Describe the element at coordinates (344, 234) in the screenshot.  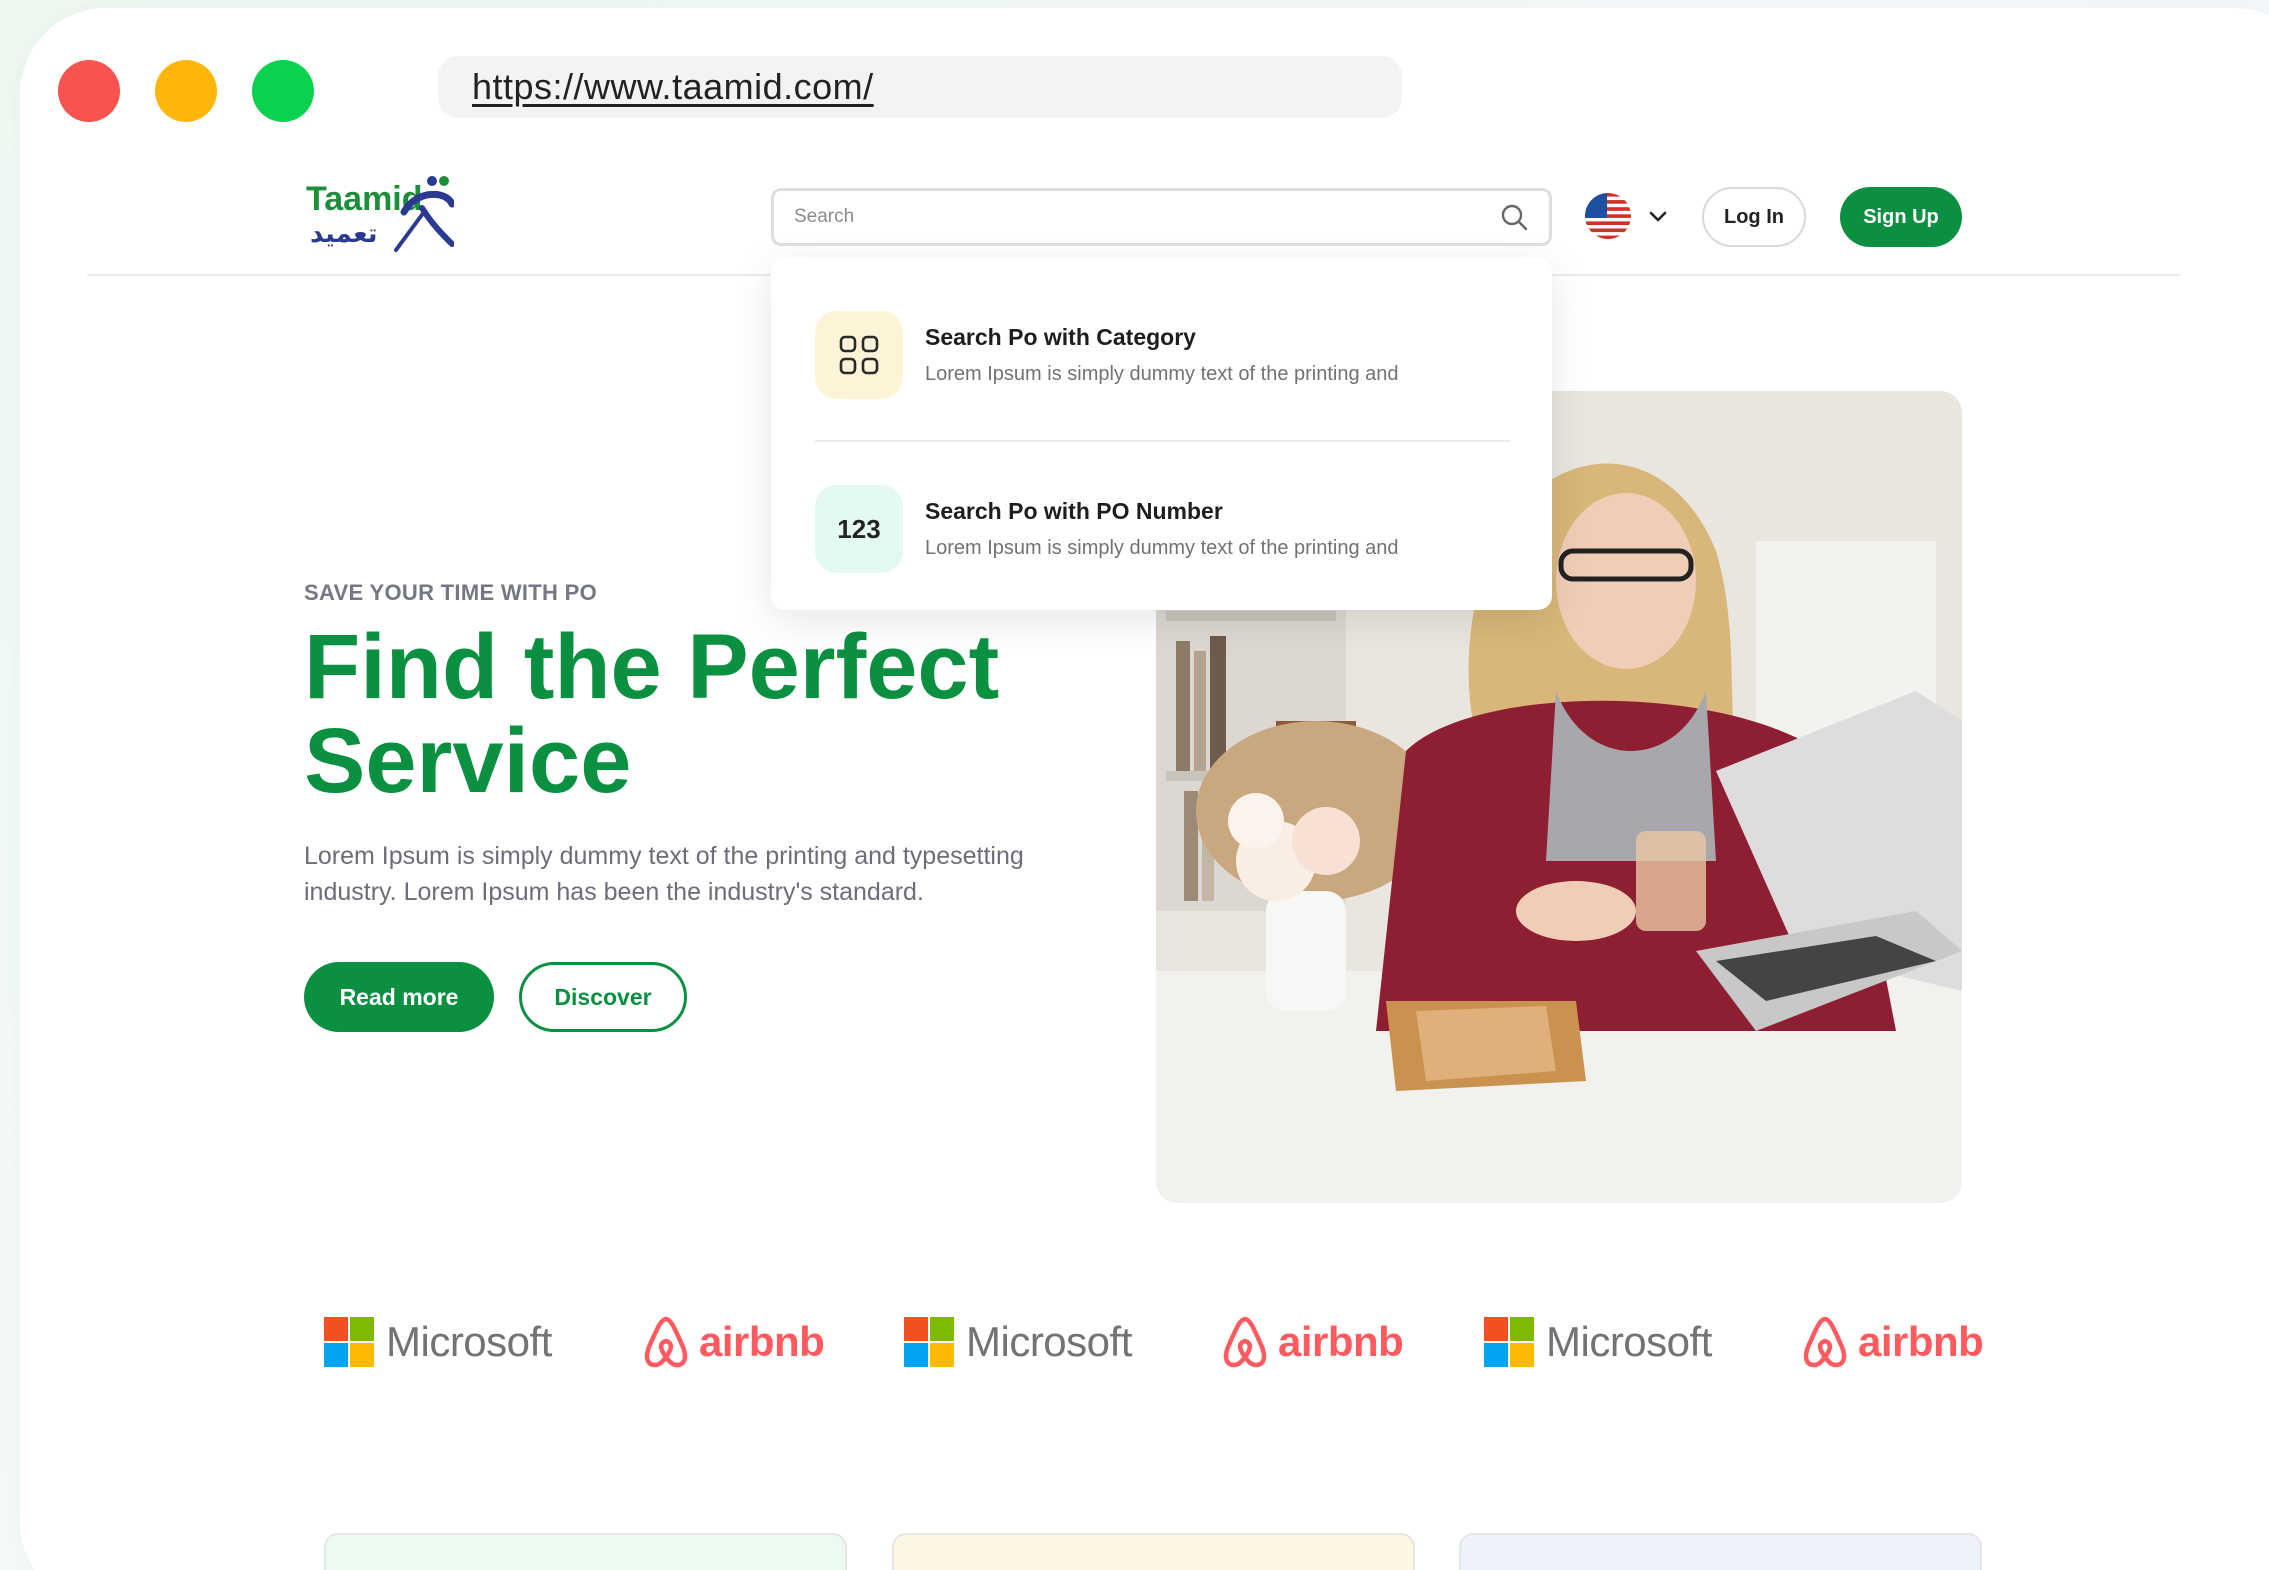
I see `logo-arabic-text: تعميد` at that location.